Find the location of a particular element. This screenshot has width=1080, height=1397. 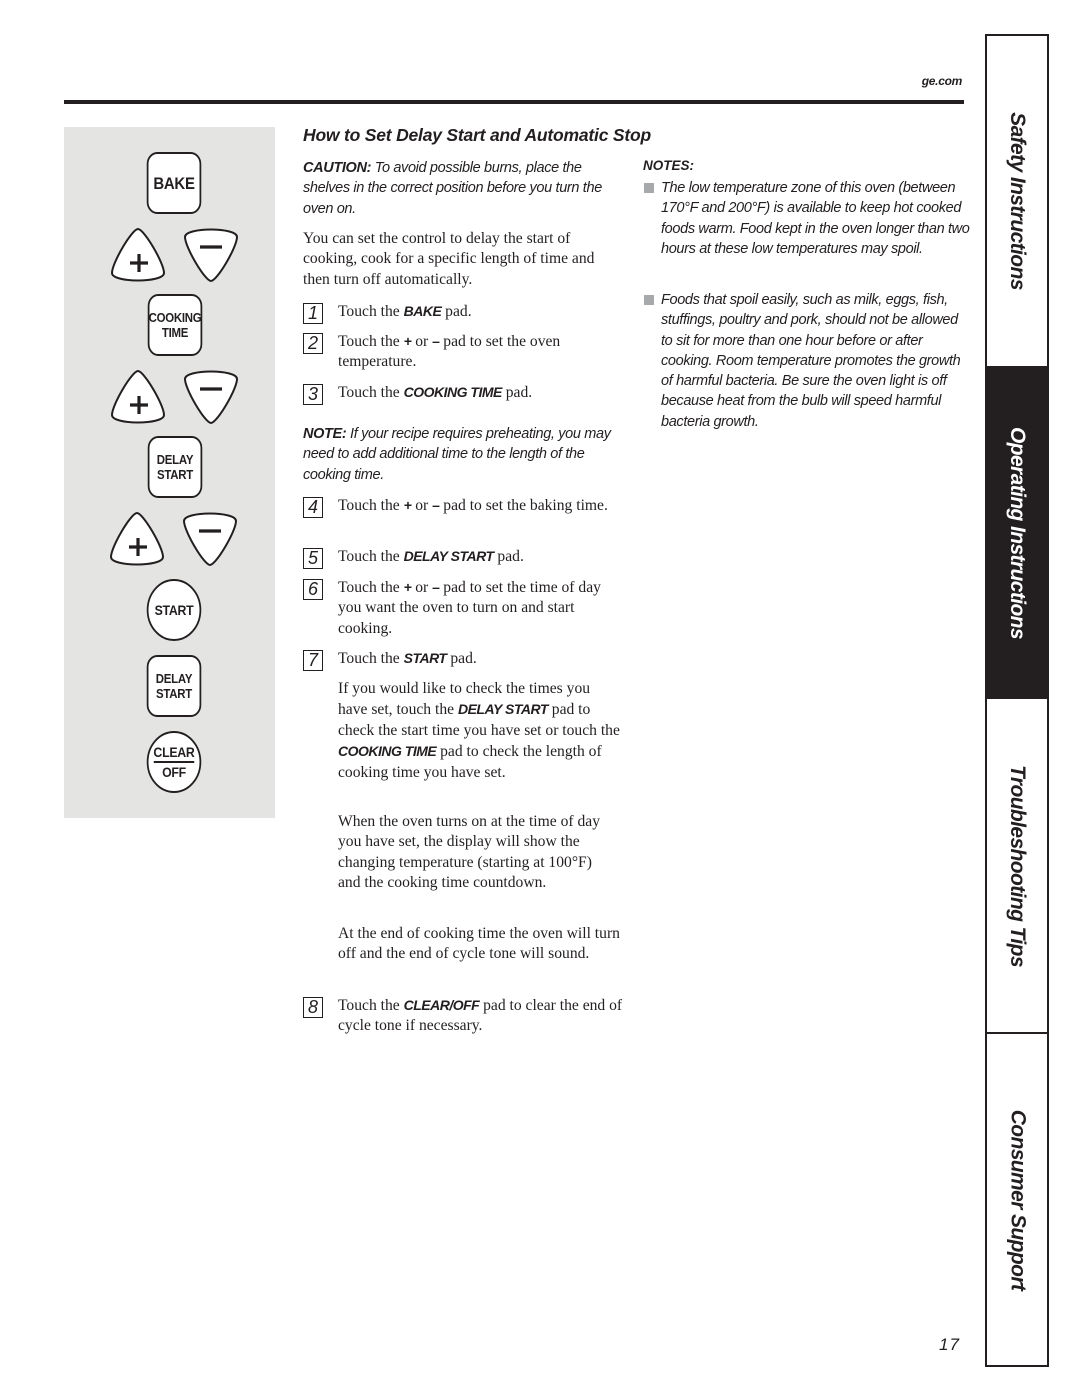

tab-safety-instructions: Safety Instructions is located at coordinates (1017, 201).